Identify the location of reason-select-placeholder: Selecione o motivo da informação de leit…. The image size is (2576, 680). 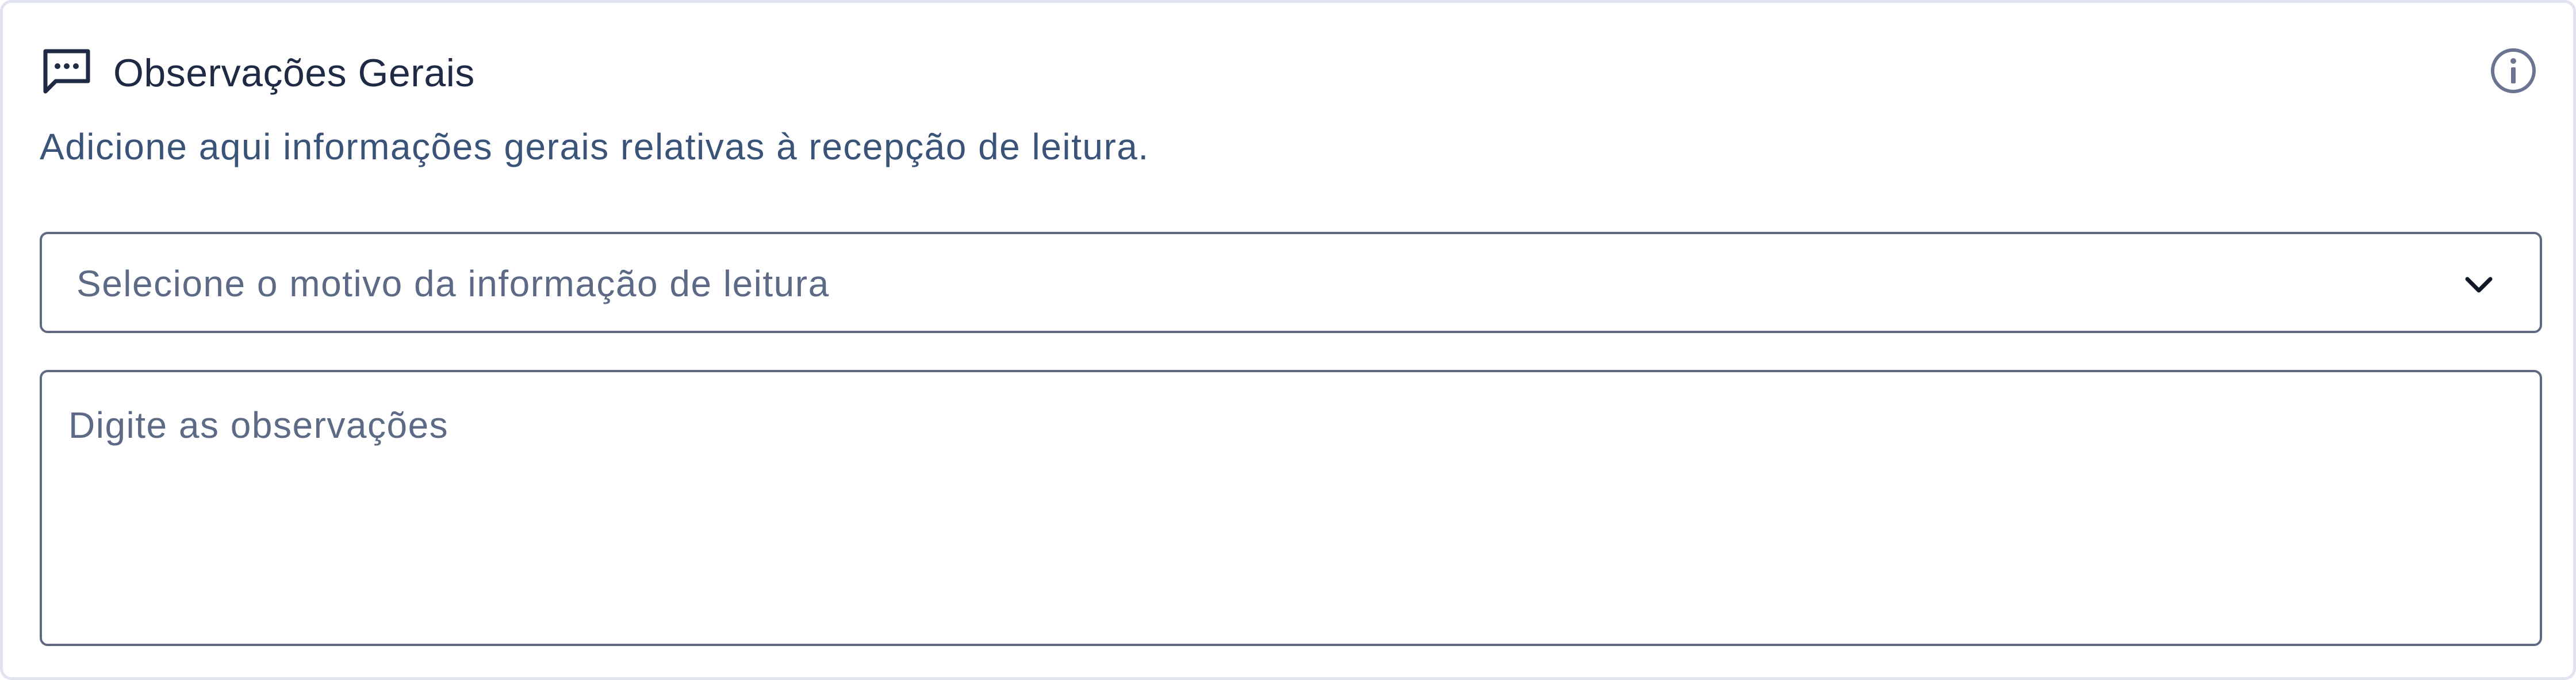
(453, 283).